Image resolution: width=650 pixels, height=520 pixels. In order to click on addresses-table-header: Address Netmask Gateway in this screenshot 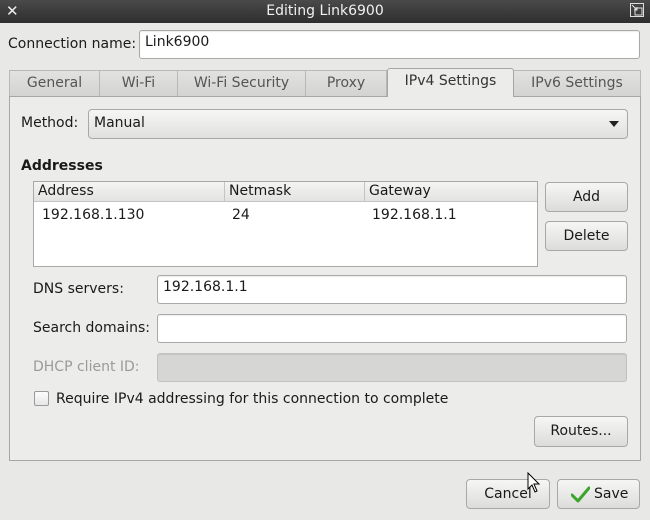, I will do `click(285, 192)`.